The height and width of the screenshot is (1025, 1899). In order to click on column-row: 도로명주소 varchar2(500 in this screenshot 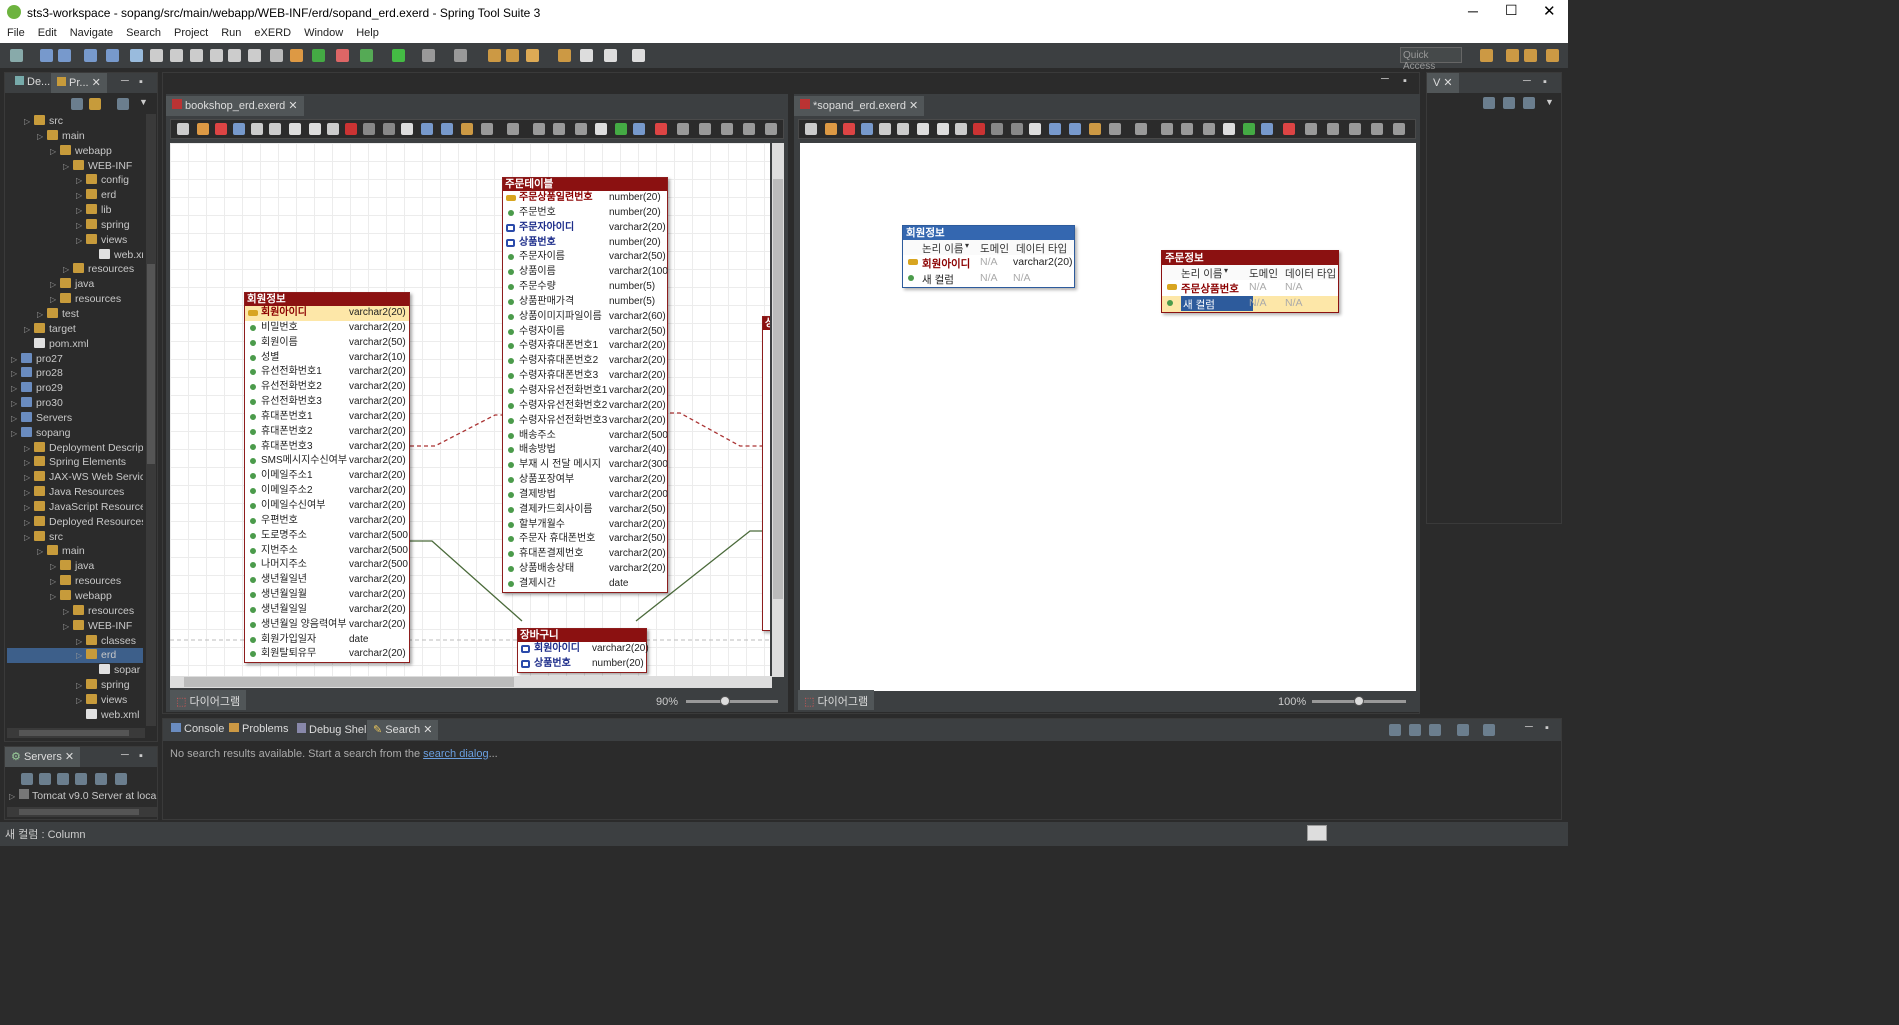, I will do `click(327, 536)`.